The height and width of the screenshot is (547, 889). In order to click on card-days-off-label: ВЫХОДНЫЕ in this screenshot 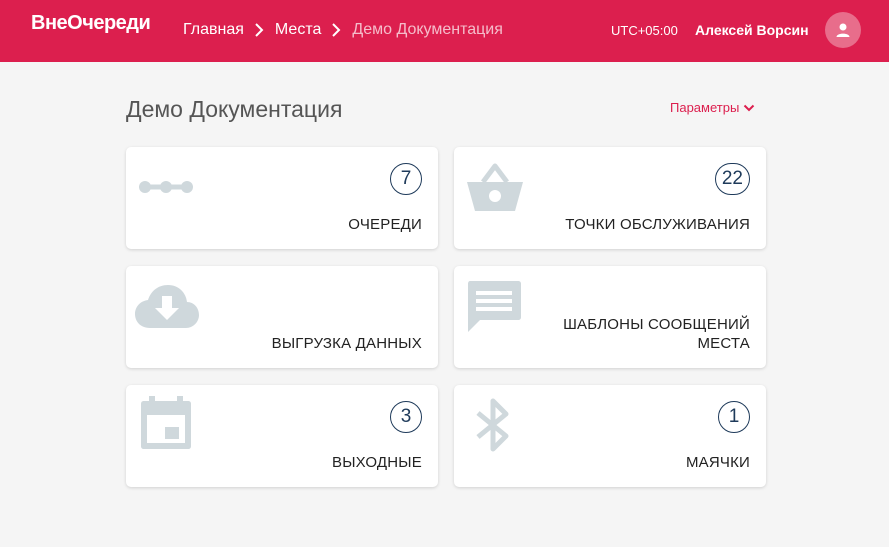, I will do `click(376, 462)`.